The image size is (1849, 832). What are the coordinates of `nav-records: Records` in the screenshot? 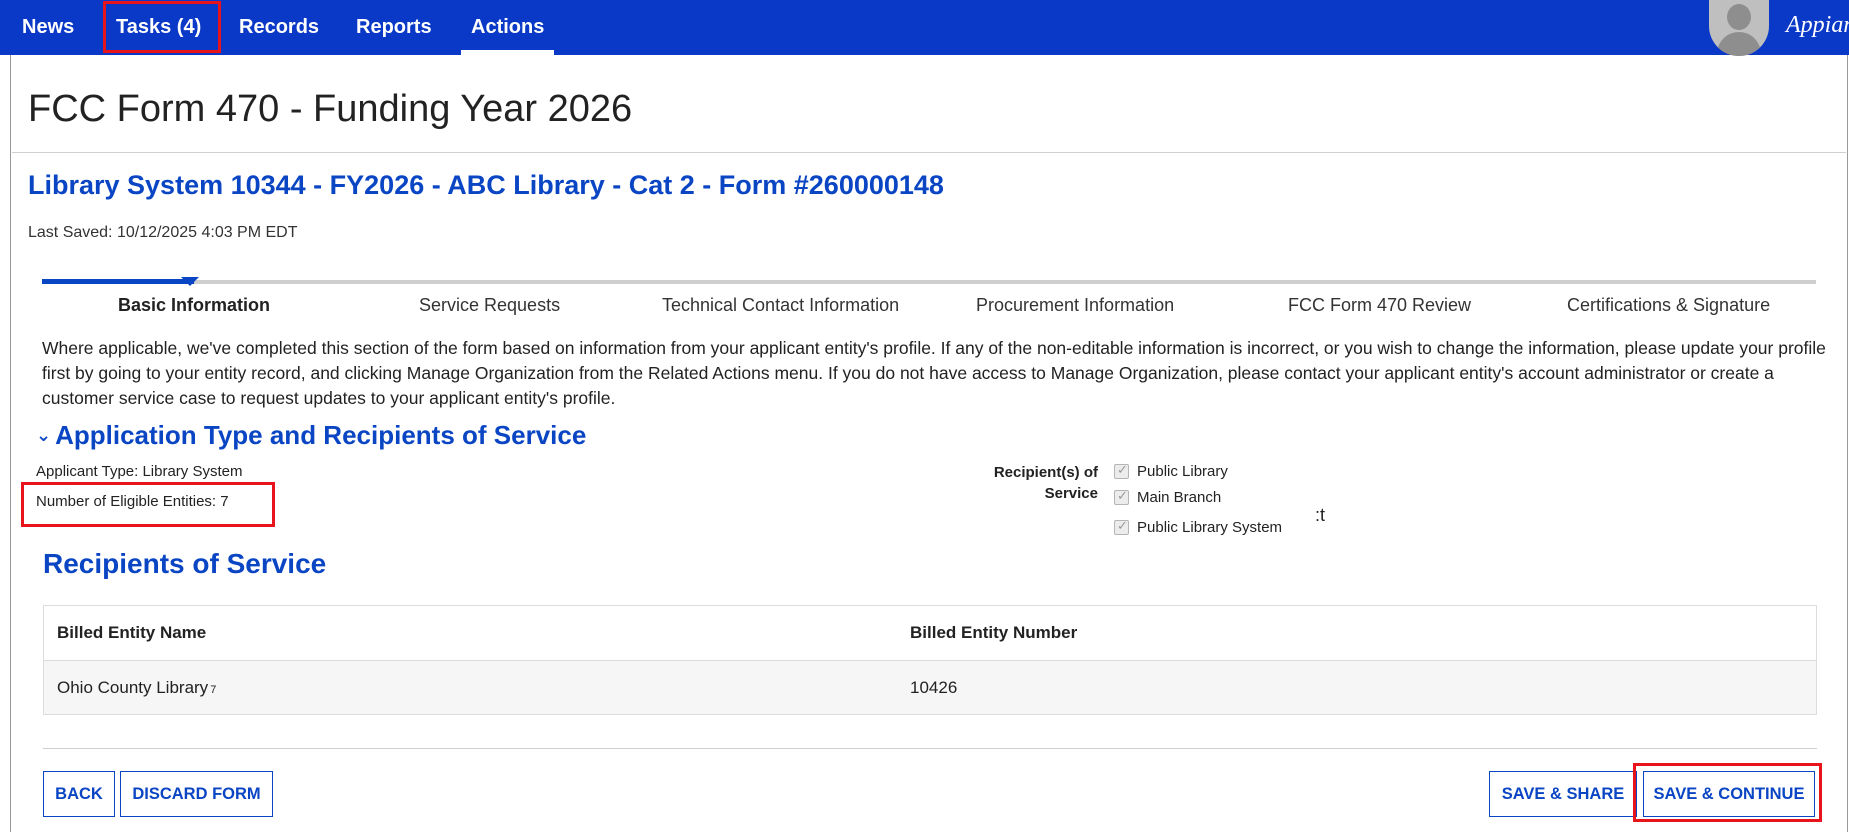 It's located at (279, 27).